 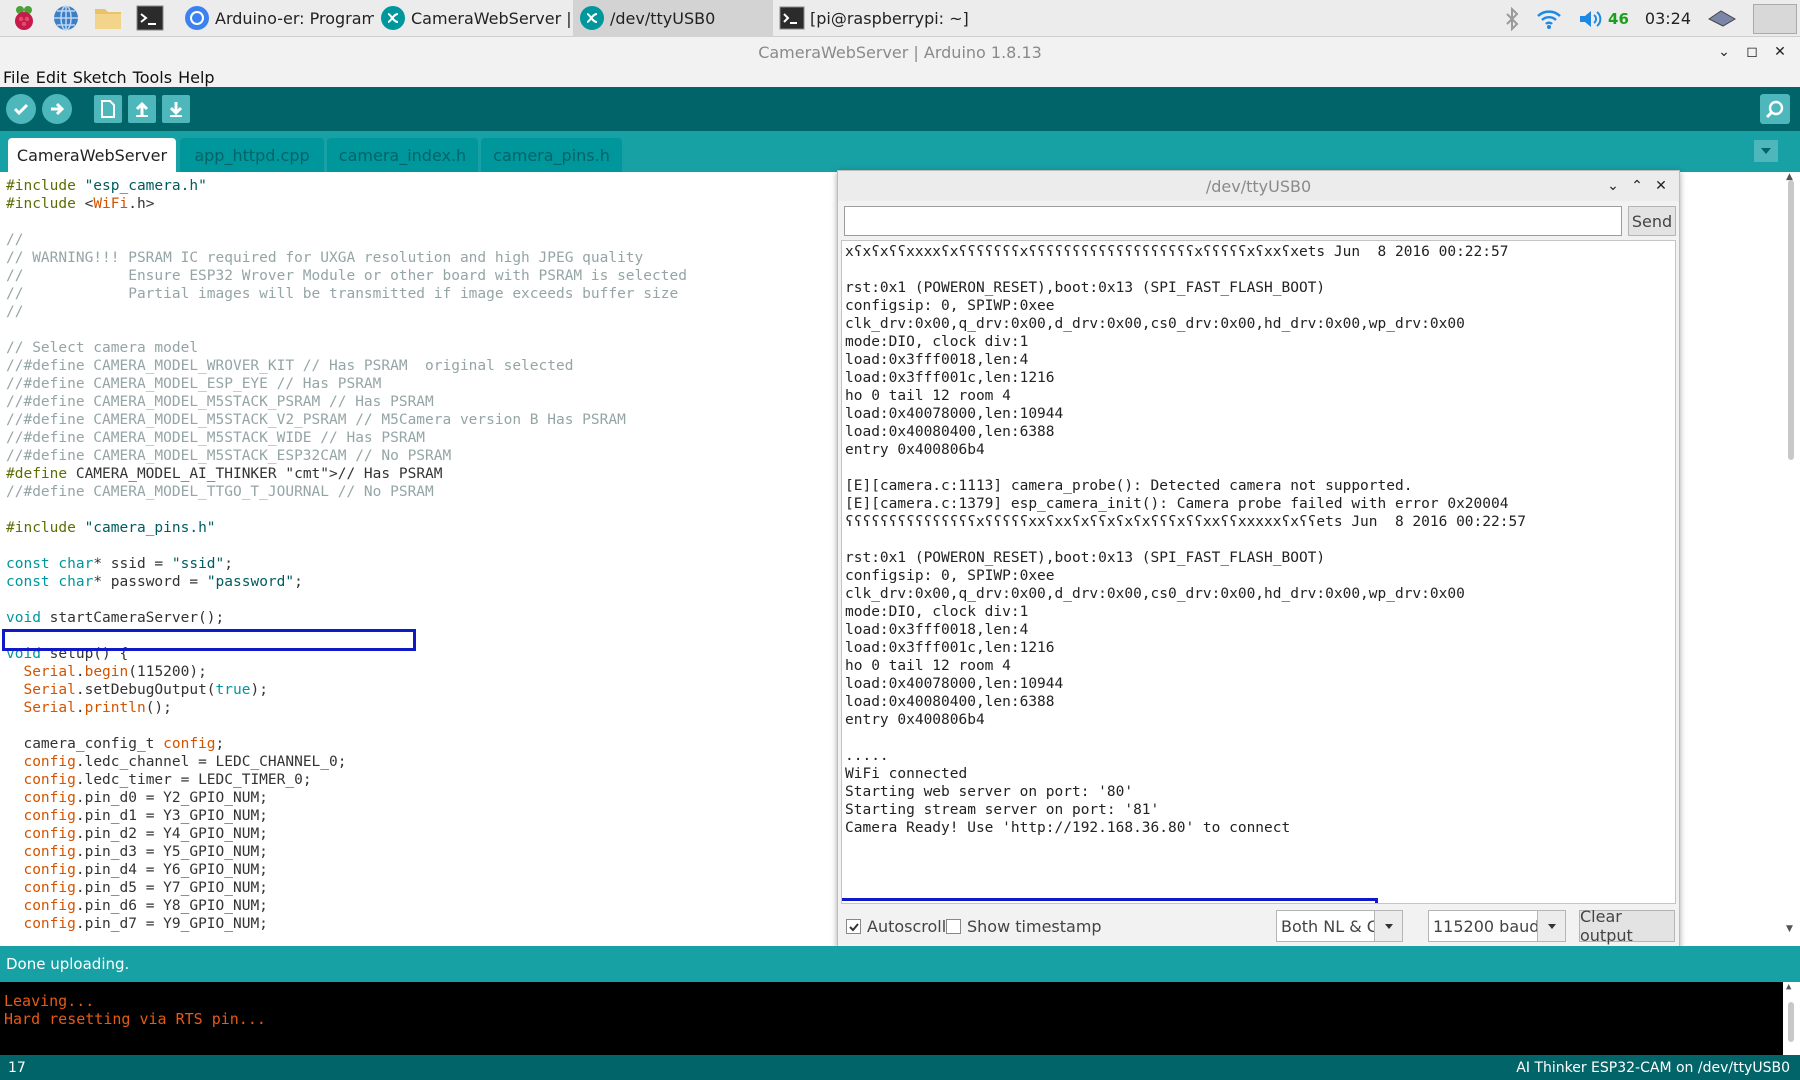 I want to click on autoscroll-option: Autoscroll, so click(x=896, y=926).